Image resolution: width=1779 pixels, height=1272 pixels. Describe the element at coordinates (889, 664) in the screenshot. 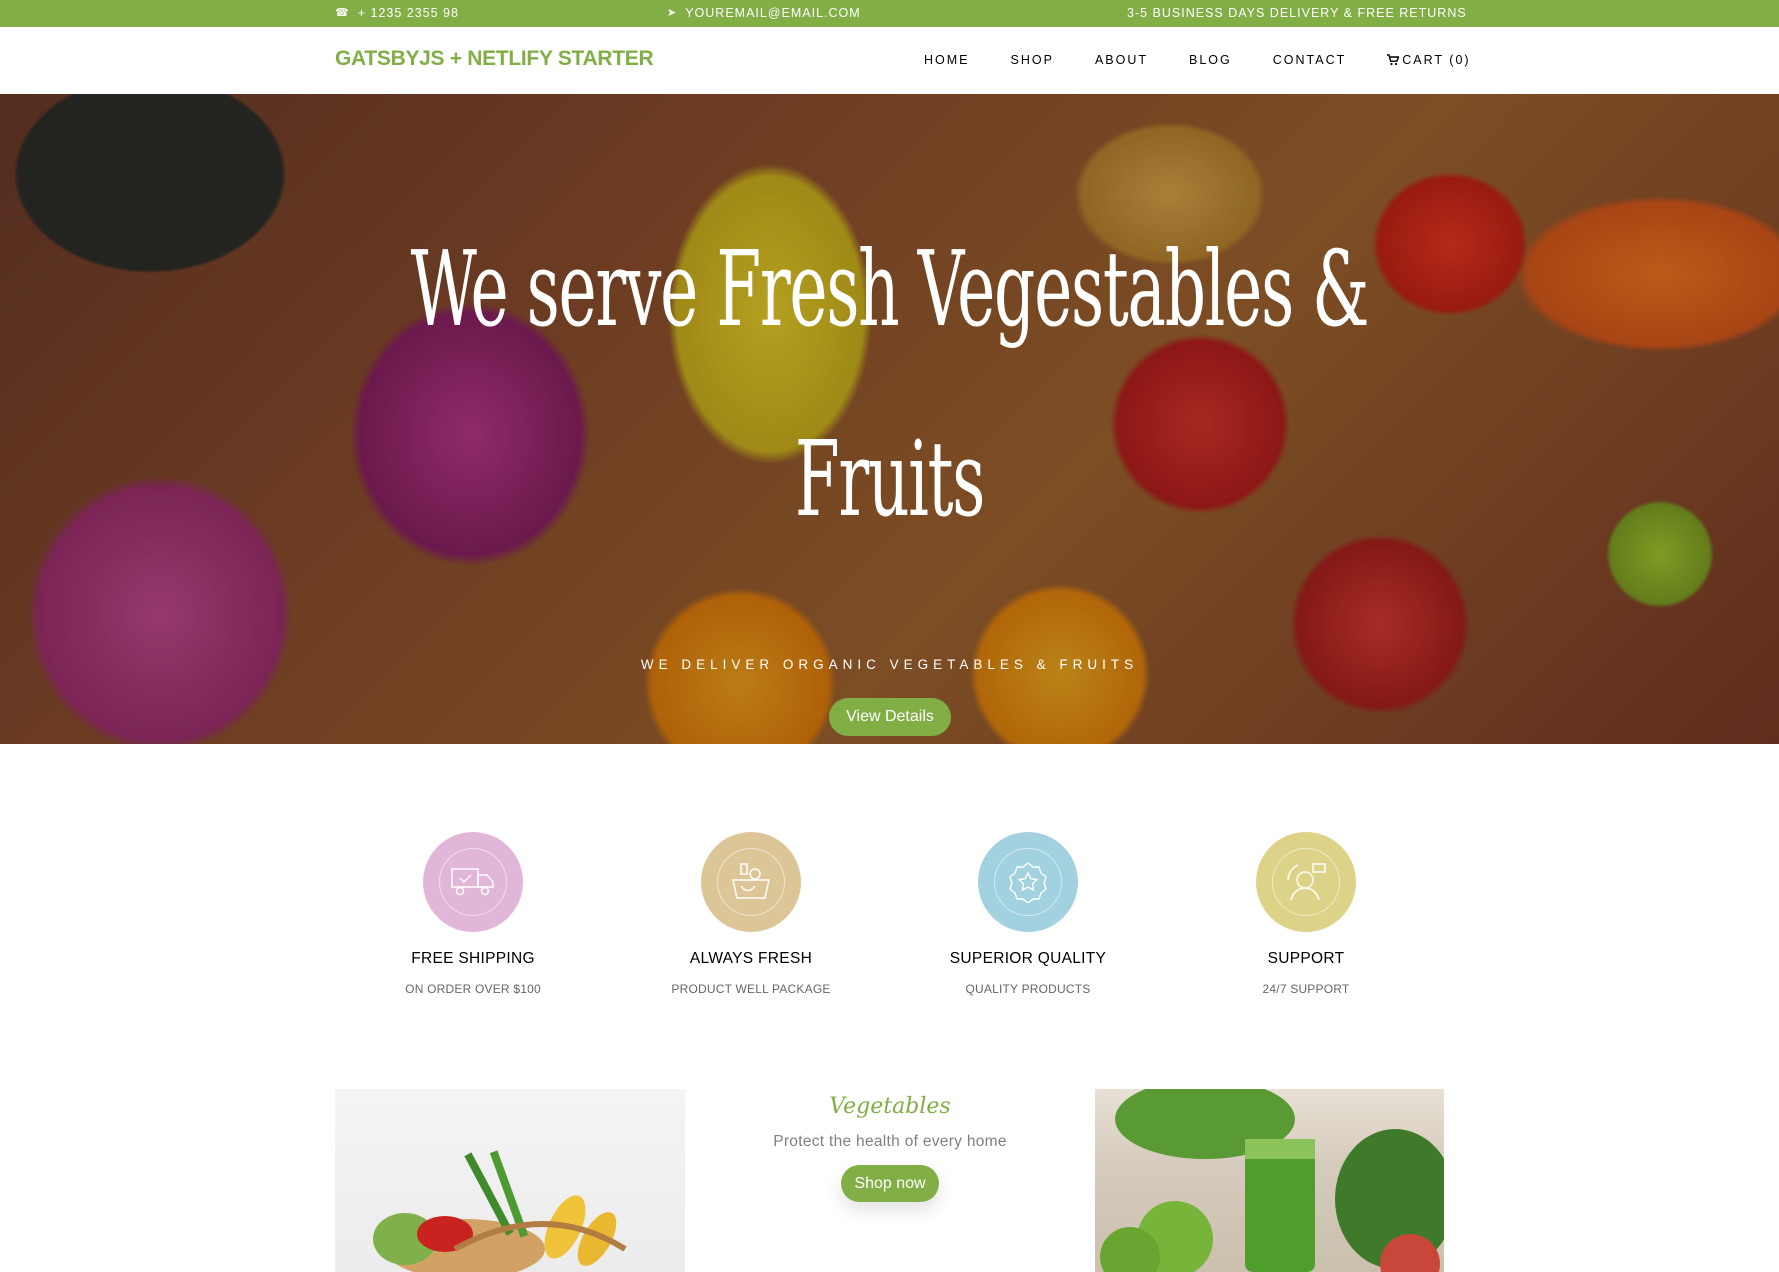

I see `hero-subtitle: WE DELIVER ORGANIC VEGETABLES & FRUITS` at that location.